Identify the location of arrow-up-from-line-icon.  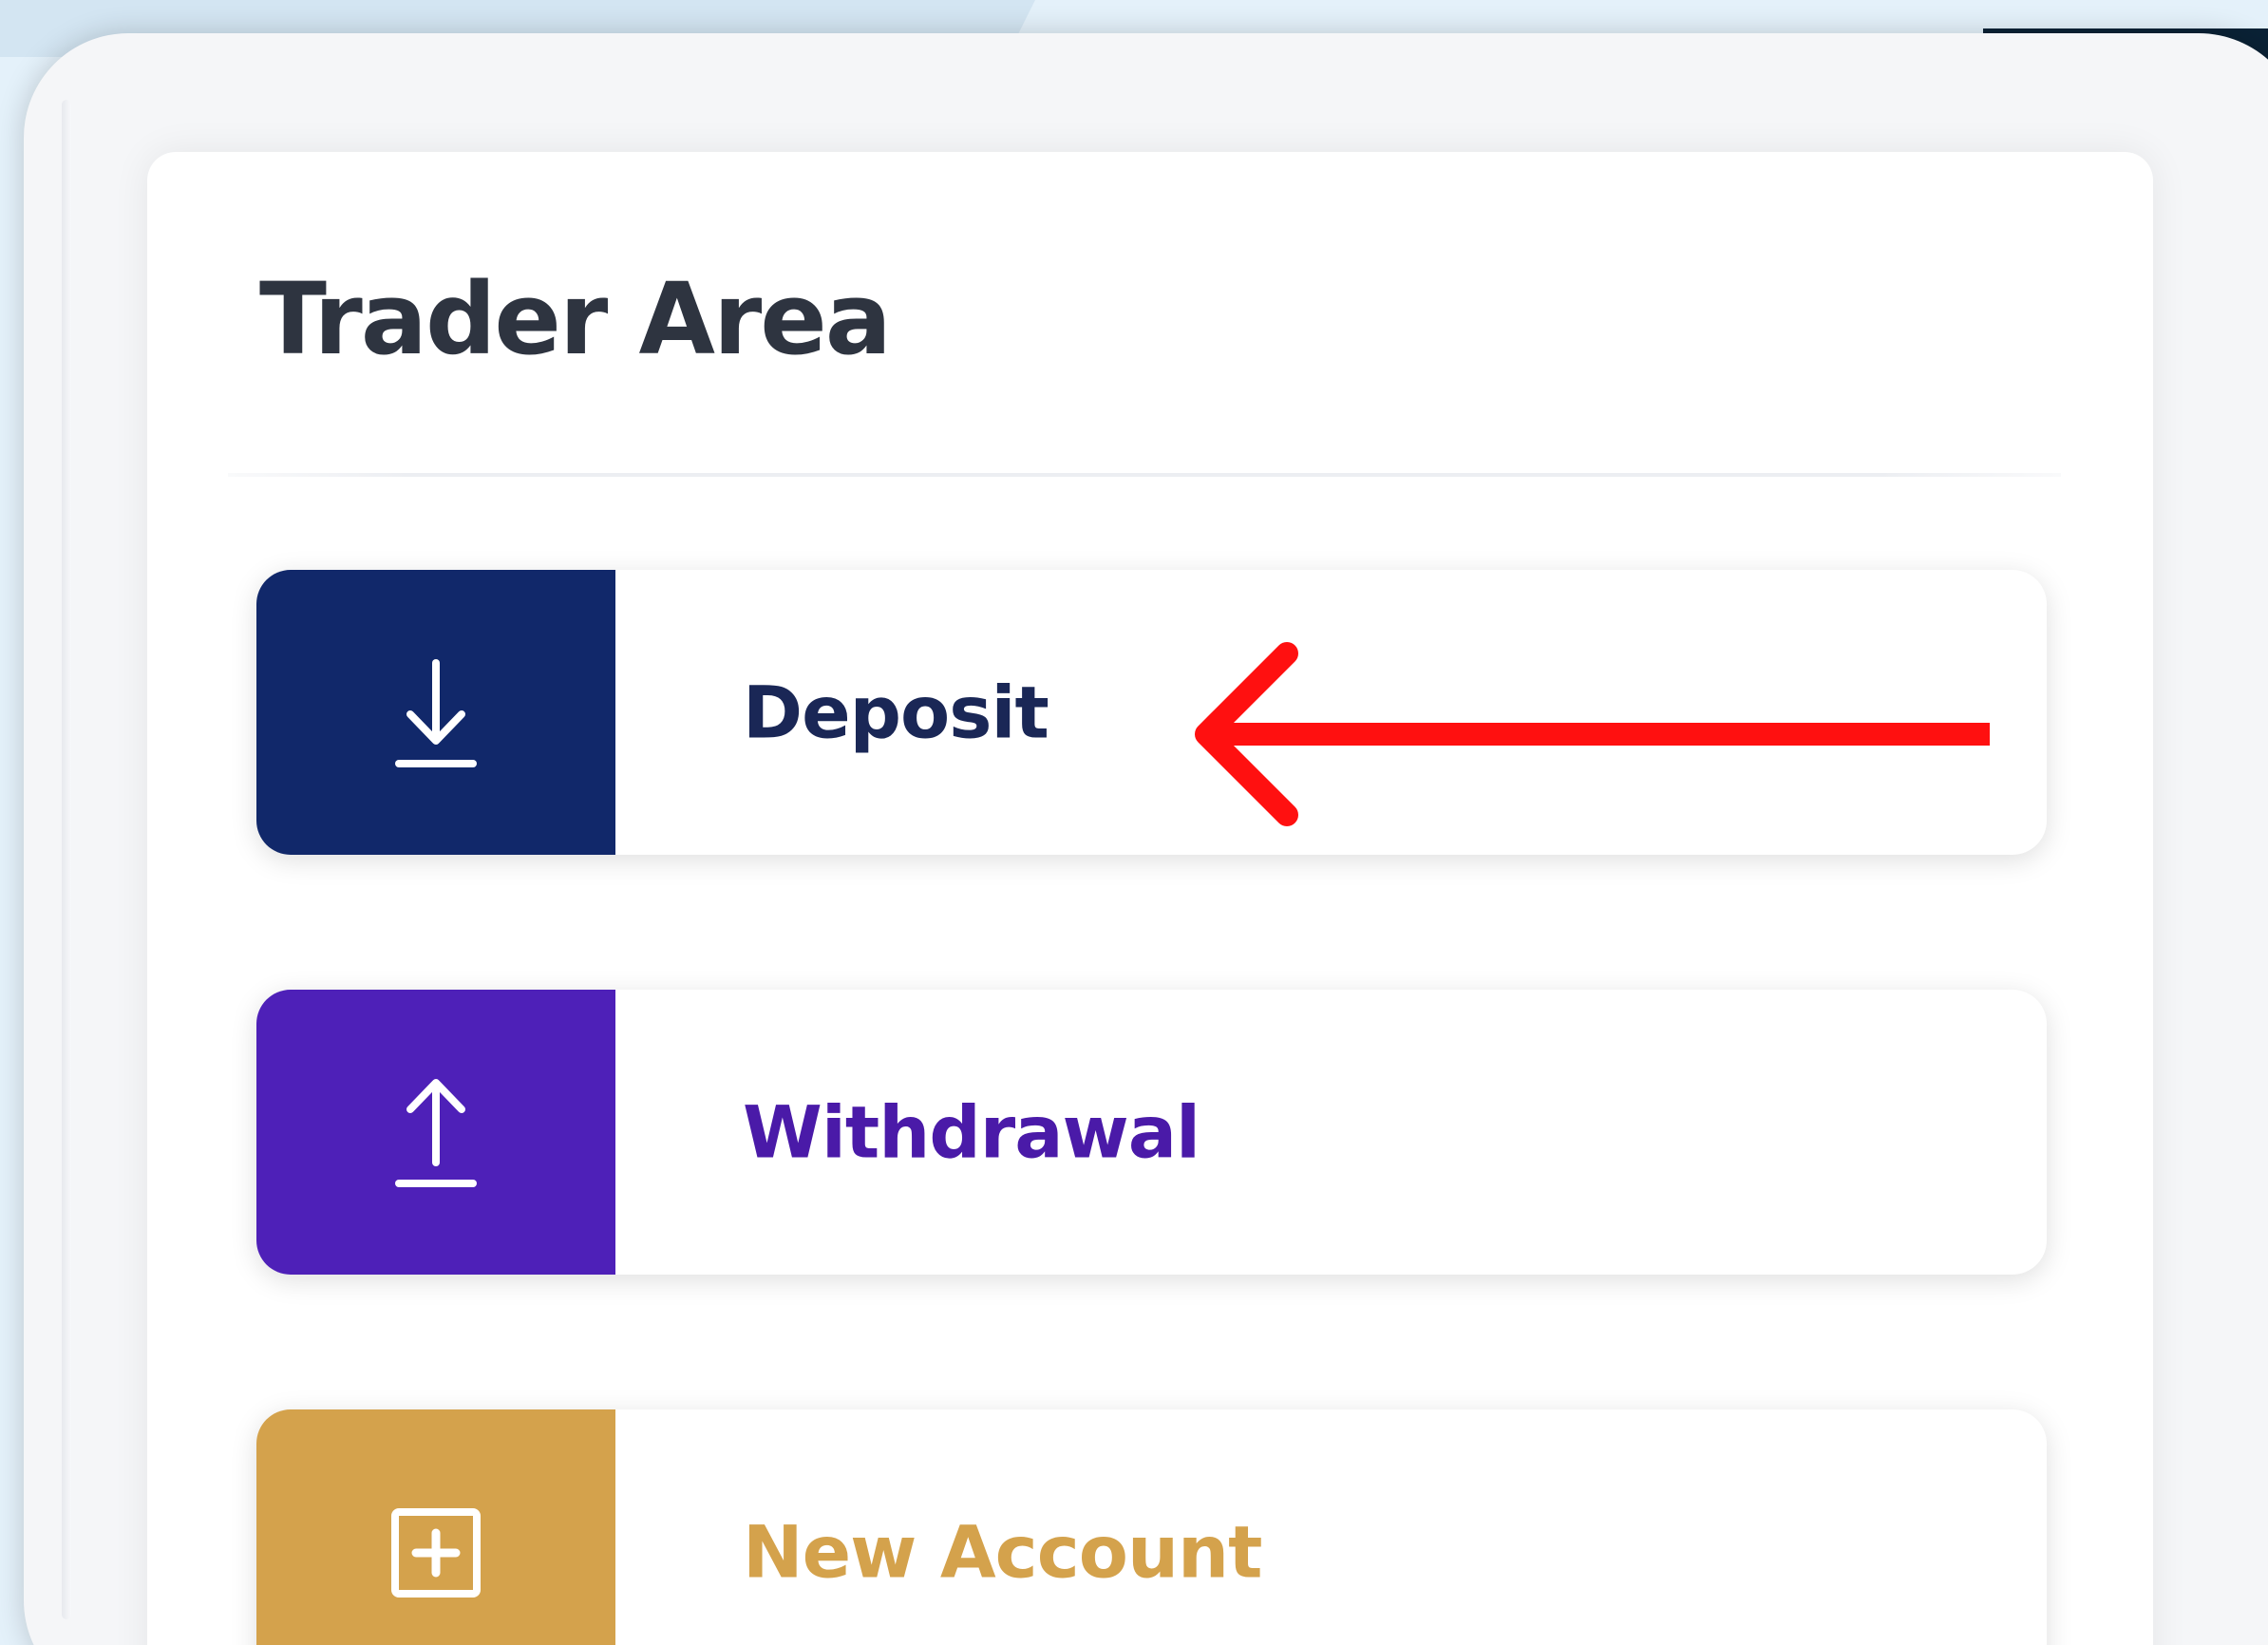
(436, 1133).